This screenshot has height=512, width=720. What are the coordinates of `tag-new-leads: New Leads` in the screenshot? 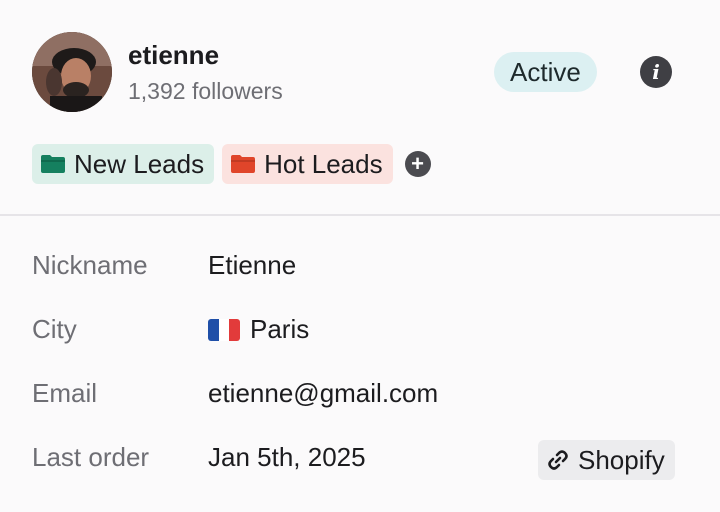 It's located at (123, 164).